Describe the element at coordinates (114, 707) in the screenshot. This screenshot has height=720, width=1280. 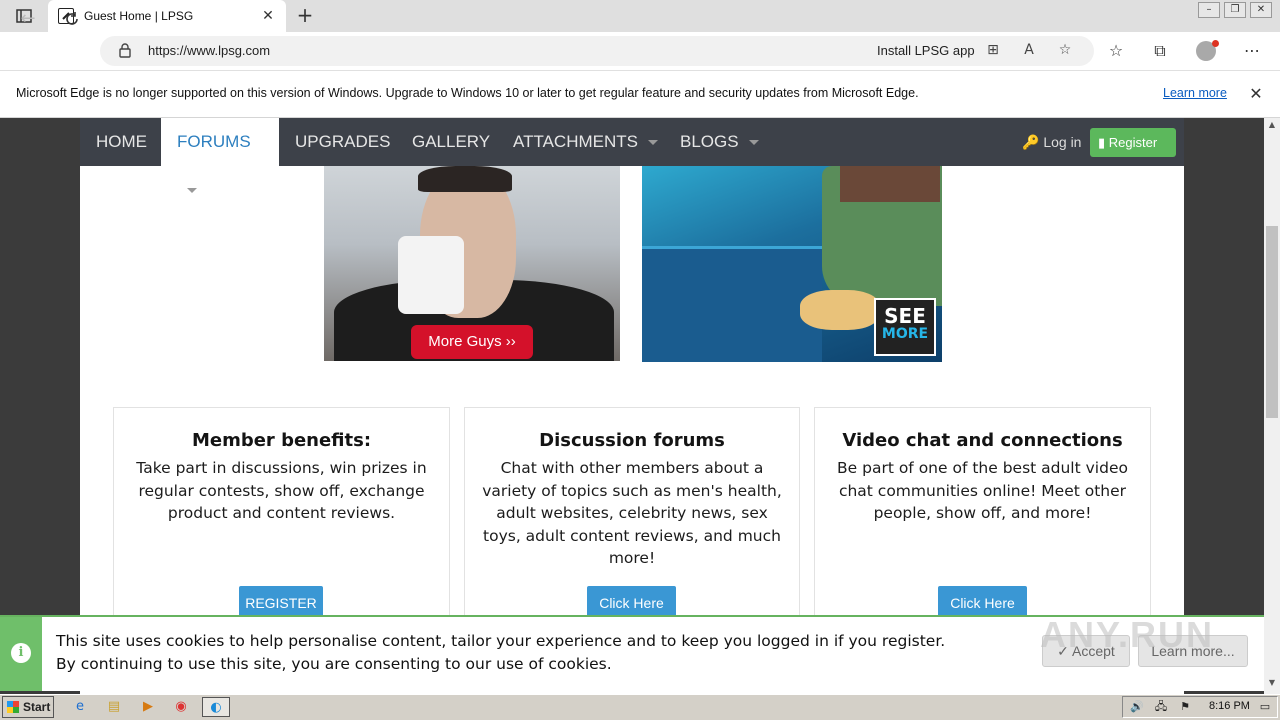
I see `file-explorer-icon: ▤` at that location.